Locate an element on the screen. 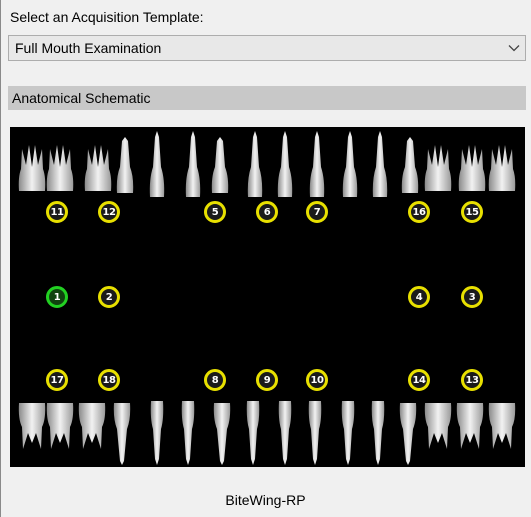 The image size is (531, 517). tooth-marker-6: 6 is located at coordinates (267, 212).